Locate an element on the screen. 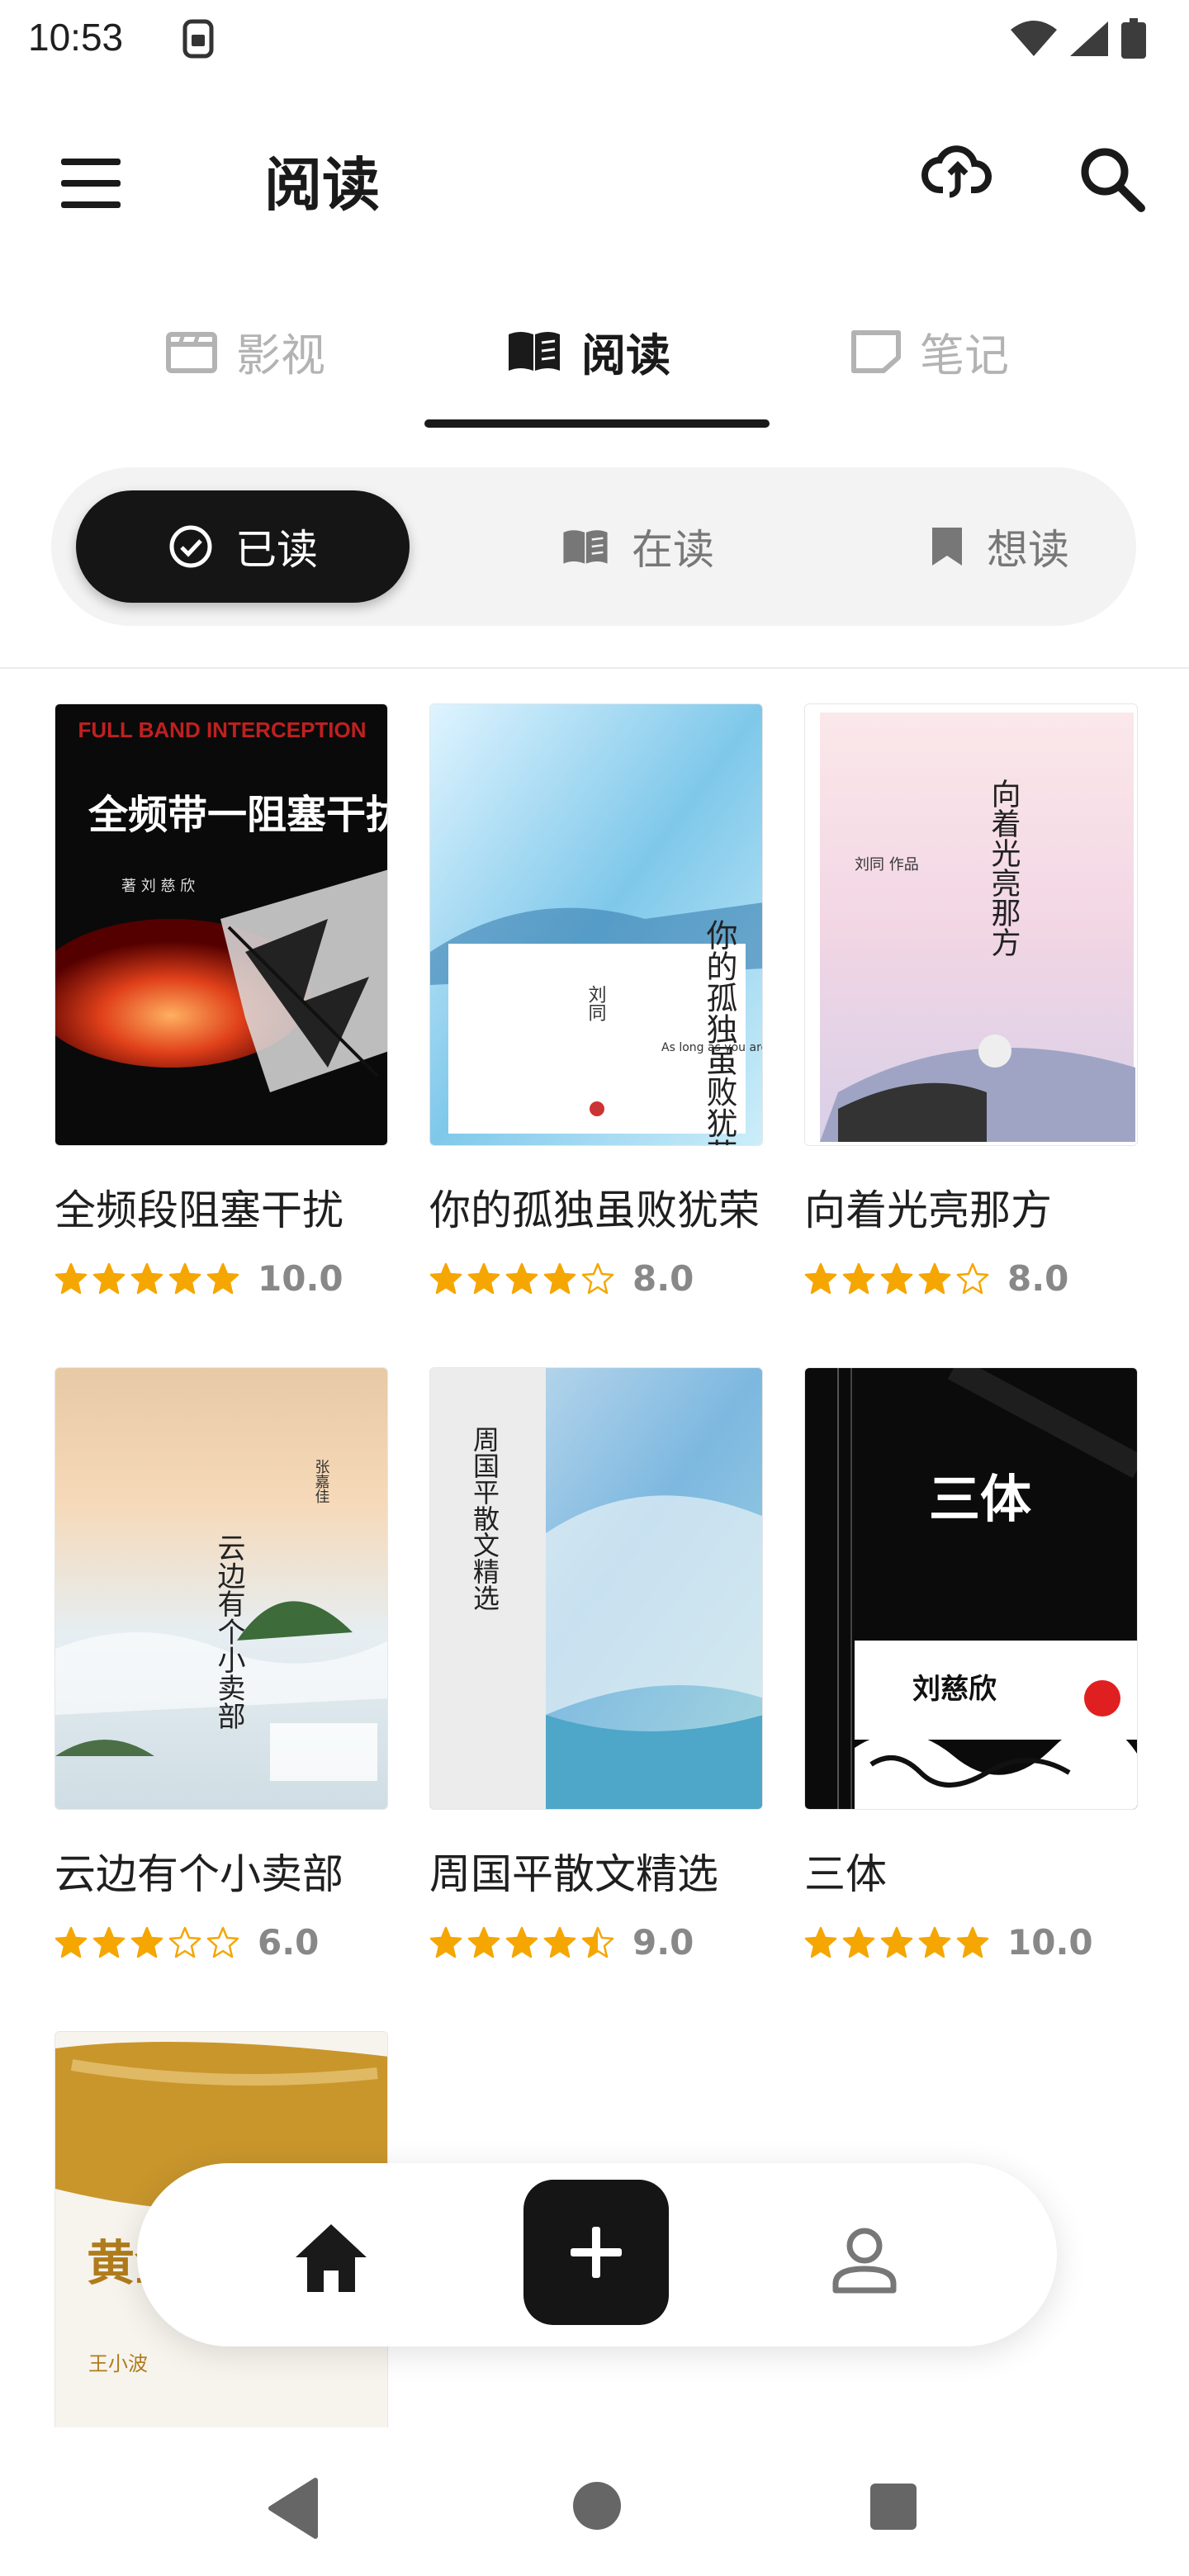  svg-text: 刘同 作品 is located at coordinates (887, 865).